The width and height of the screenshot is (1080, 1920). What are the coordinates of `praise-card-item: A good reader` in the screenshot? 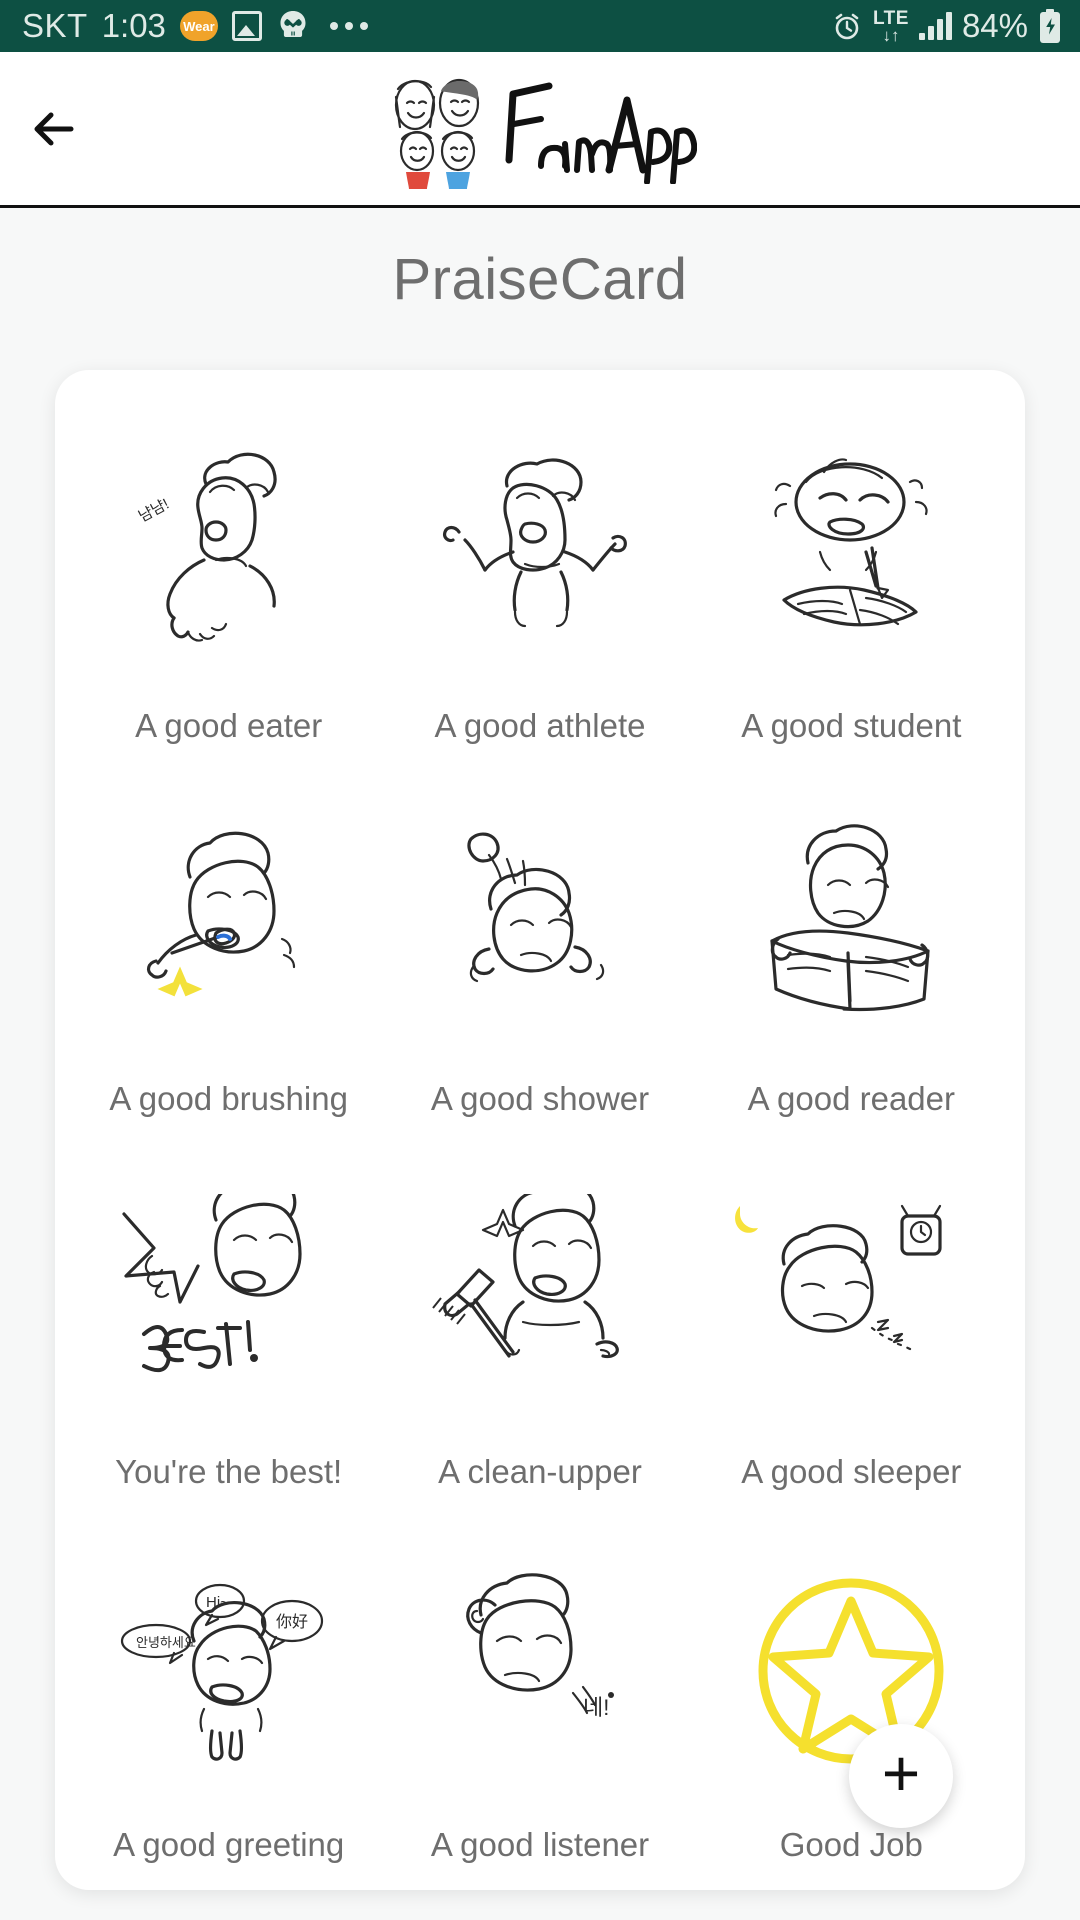 It's located at (851, 957).